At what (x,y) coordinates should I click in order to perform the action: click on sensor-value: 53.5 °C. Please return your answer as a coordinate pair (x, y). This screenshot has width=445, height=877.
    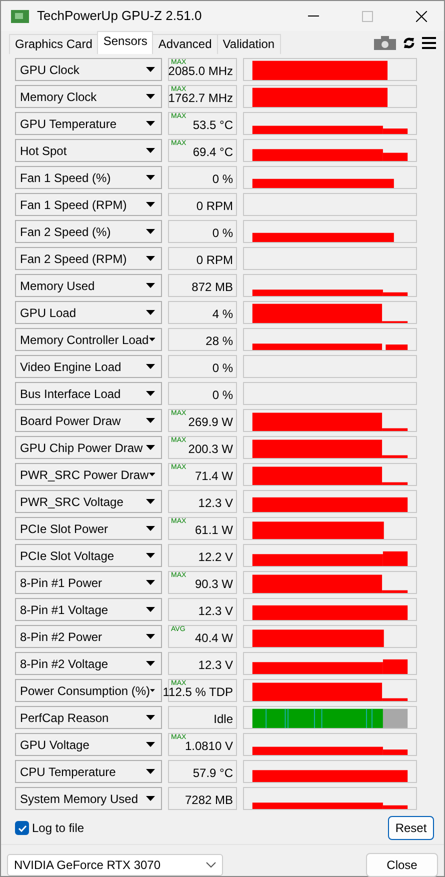
    Looking at the image, I should click on (212, 125).